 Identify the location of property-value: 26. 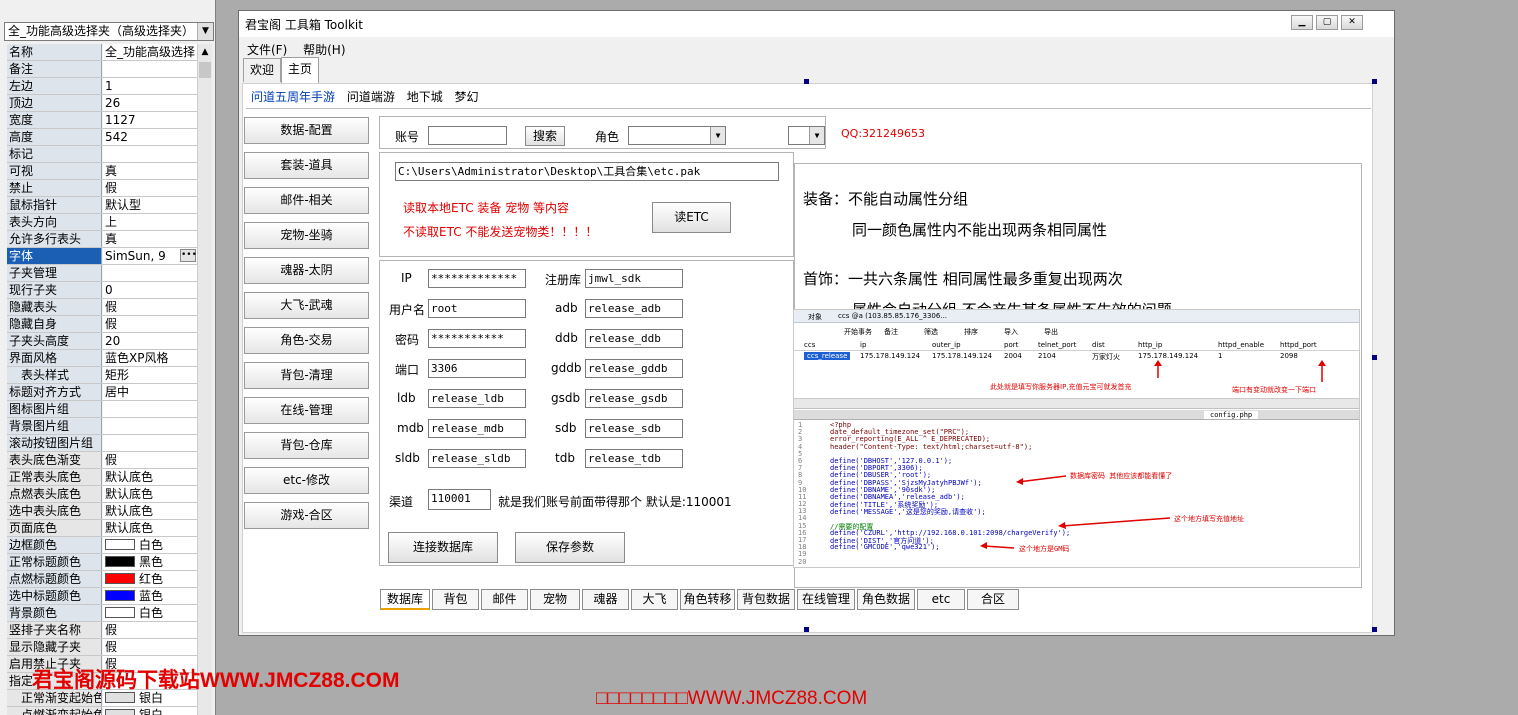
(150, 103).